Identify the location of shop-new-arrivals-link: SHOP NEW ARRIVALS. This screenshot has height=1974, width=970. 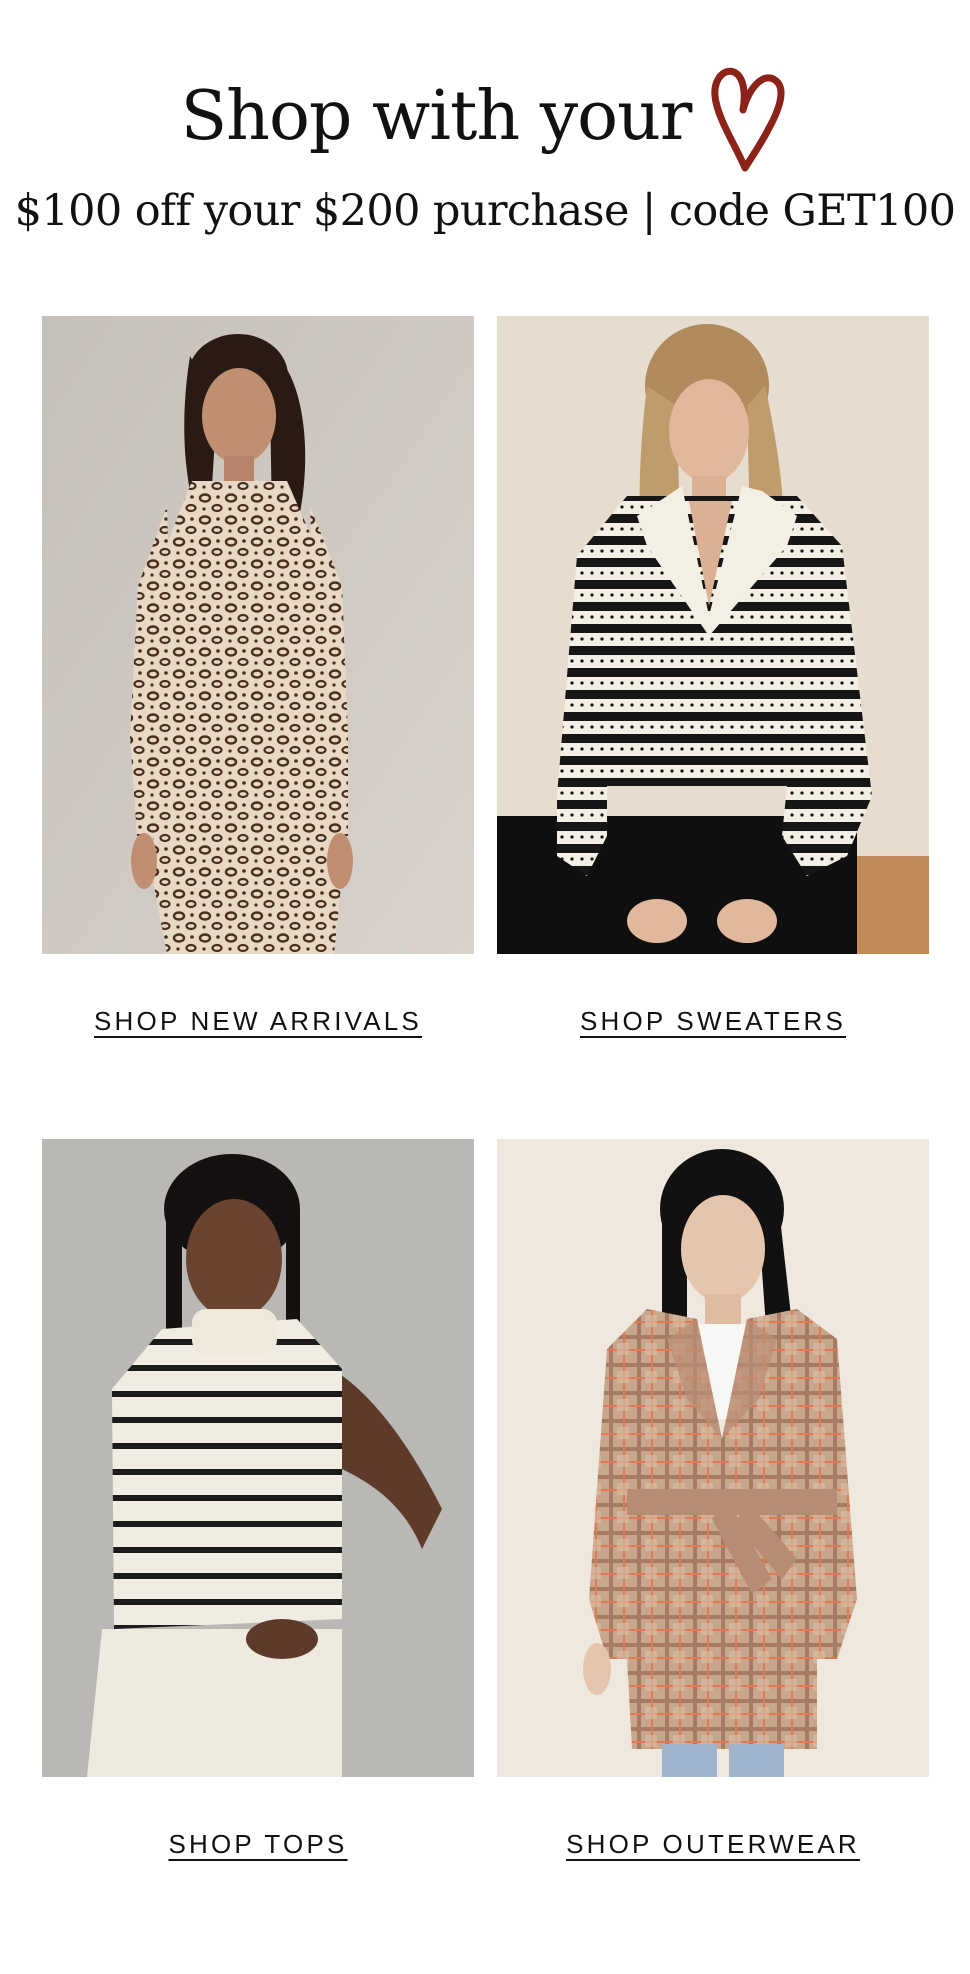
(258, 1021).